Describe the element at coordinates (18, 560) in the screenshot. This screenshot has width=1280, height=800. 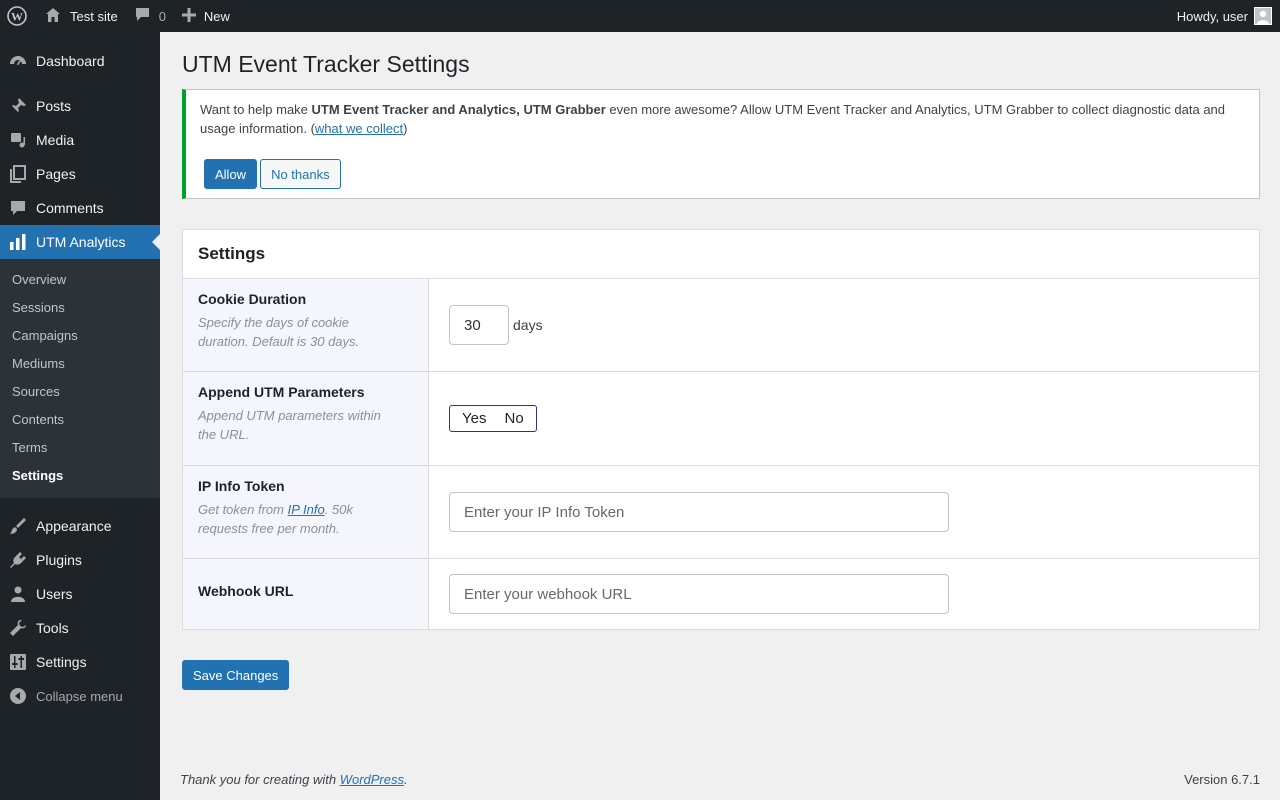
I see `plugin-icon` at that location.